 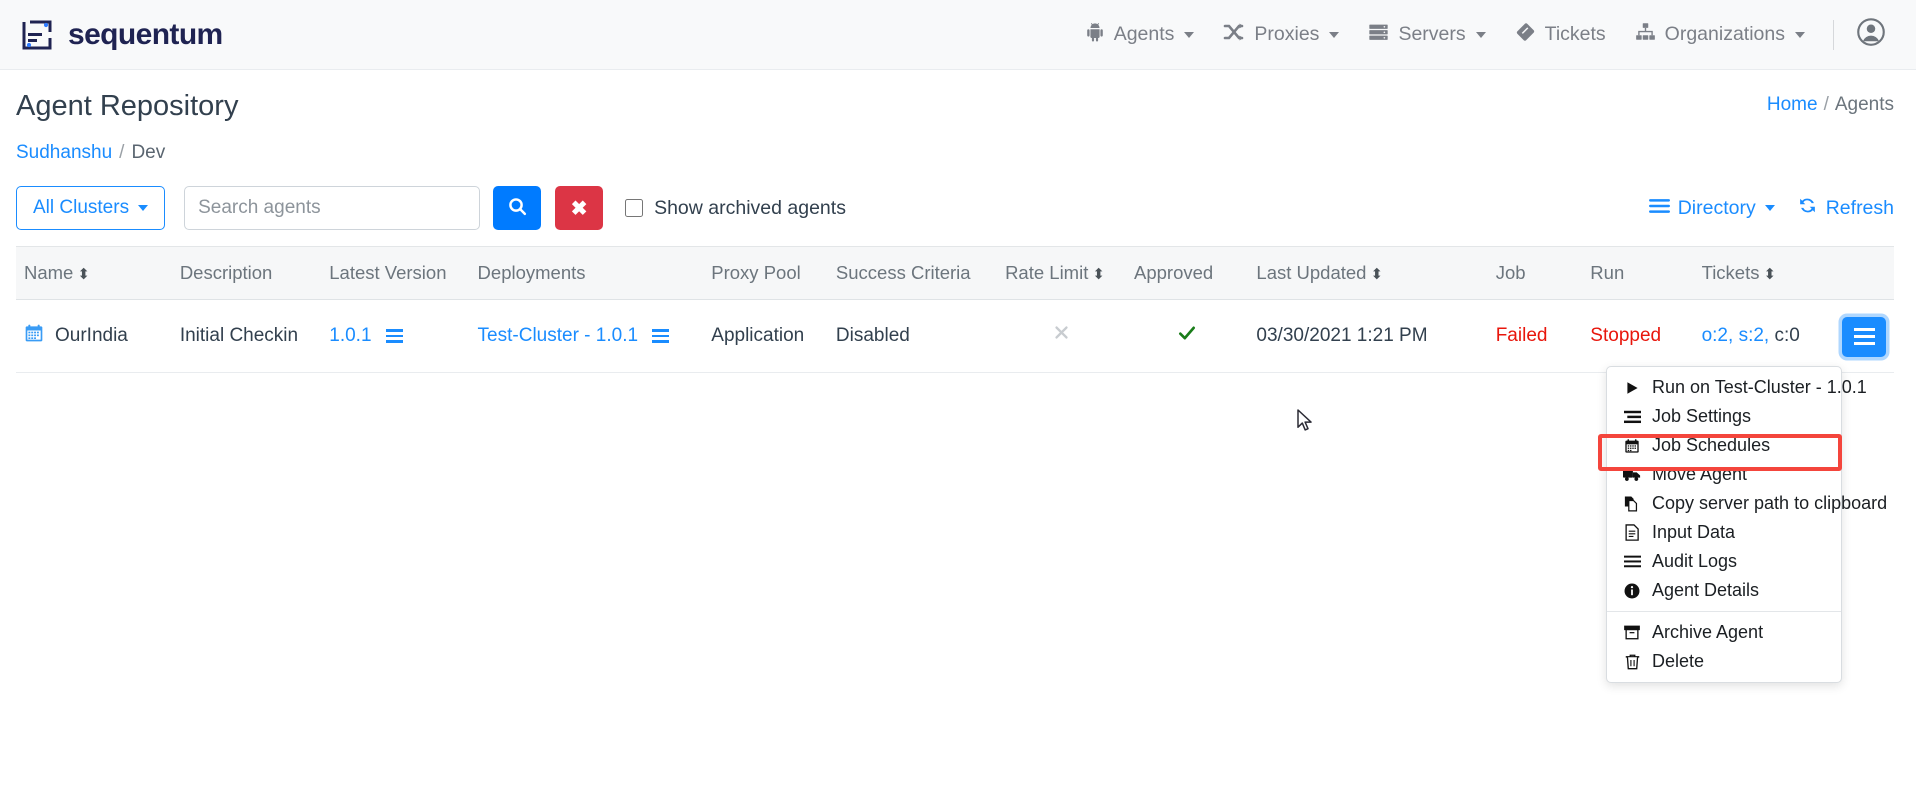 I want to click on directory-dropdown: Directory, so click(x=1711, y=208).